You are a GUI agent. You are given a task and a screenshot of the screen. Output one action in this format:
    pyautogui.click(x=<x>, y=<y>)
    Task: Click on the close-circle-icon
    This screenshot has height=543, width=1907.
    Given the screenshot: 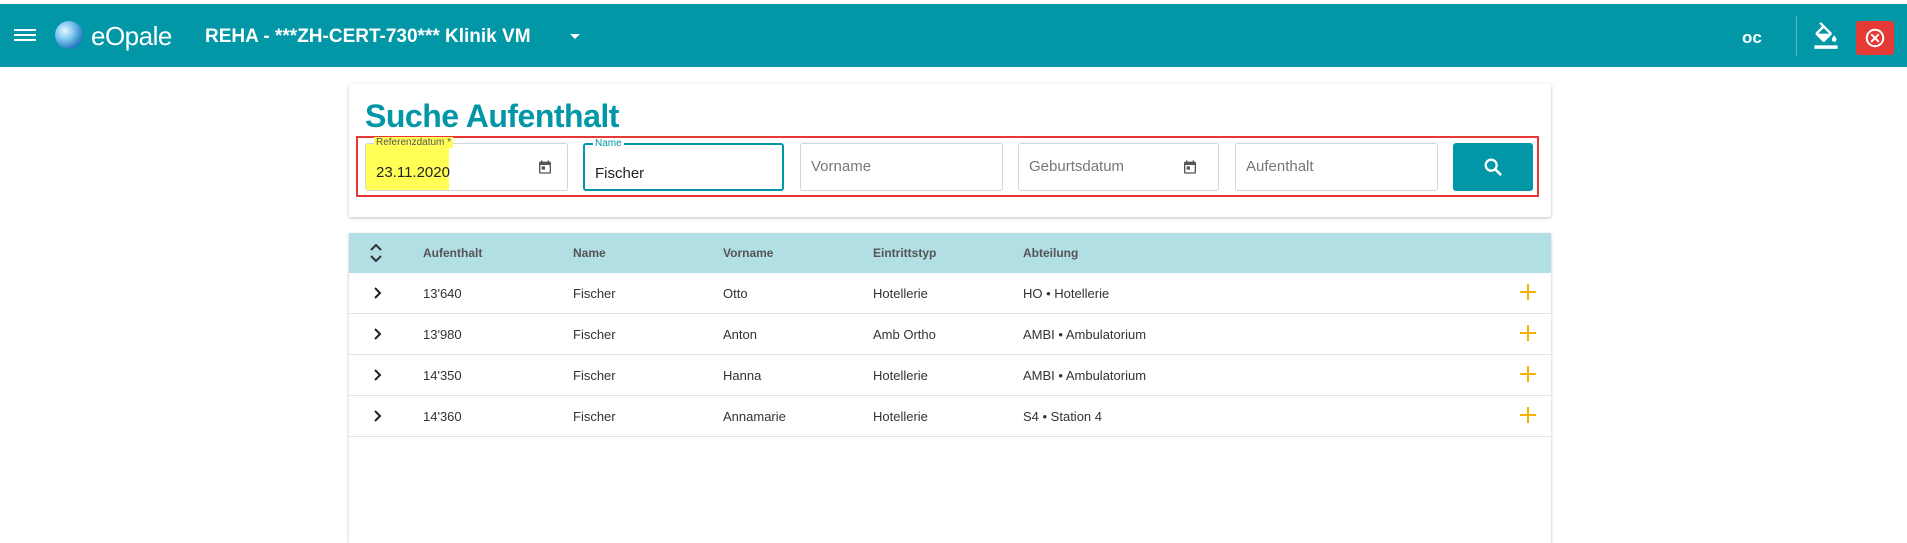 What is the action you would take?
    pyautogui.click(x=1875, y=38)
    